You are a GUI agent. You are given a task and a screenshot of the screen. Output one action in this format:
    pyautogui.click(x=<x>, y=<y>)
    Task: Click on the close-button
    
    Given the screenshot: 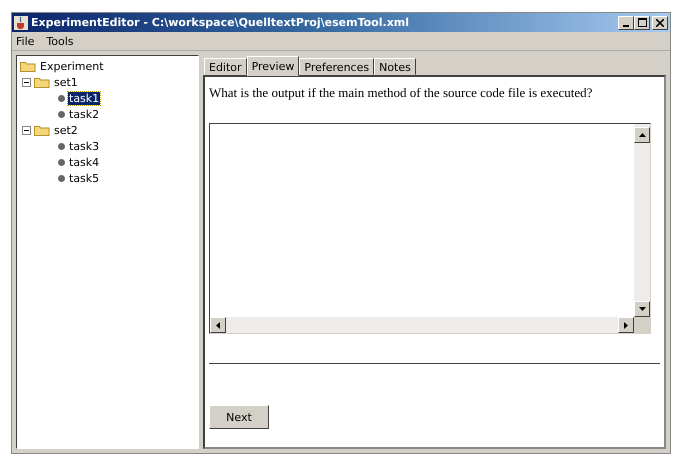 What is the action you would take?
    pyautogui.click(x=660, y=23)
    